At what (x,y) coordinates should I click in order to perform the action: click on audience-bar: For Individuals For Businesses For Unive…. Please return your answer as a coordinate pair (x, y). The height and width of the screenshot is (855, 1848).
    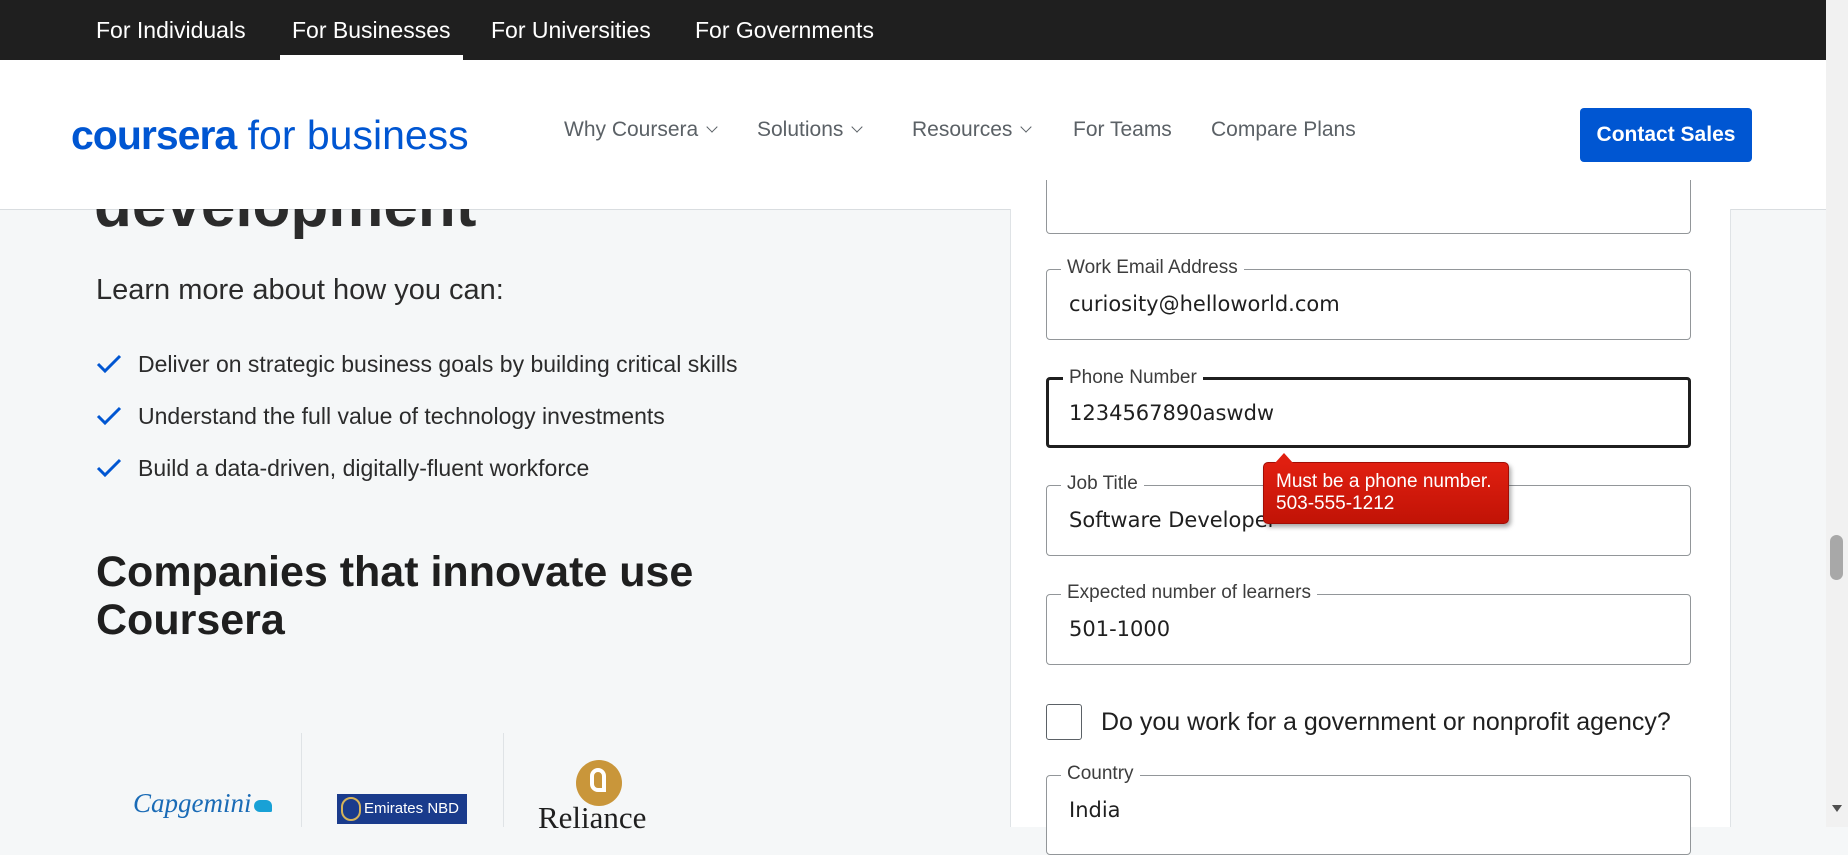
    Looking at the image, I should click on (913, 30).